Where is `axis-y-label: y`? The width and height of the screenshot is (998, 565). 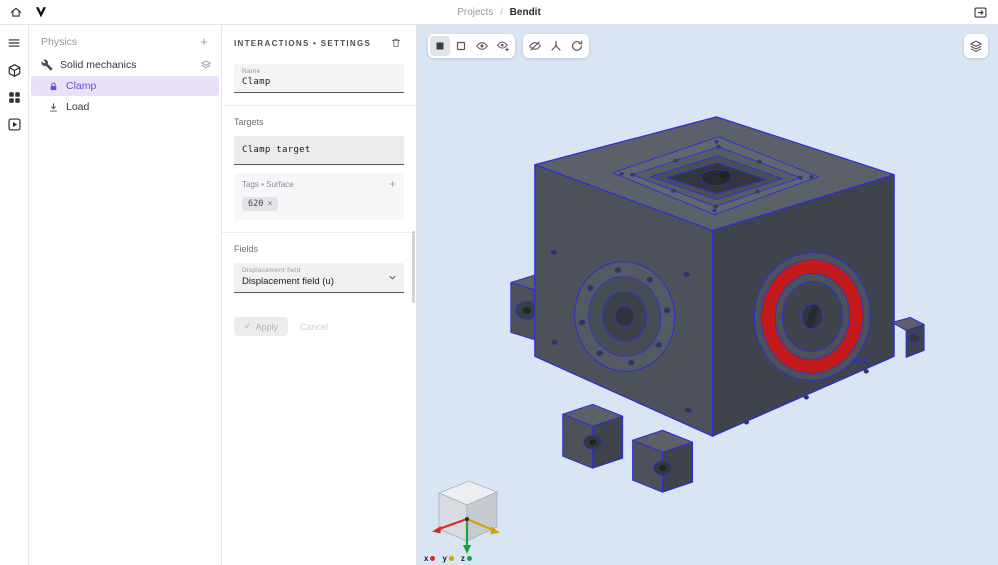
axis-y-label: y is located at coordinates (448, 558).